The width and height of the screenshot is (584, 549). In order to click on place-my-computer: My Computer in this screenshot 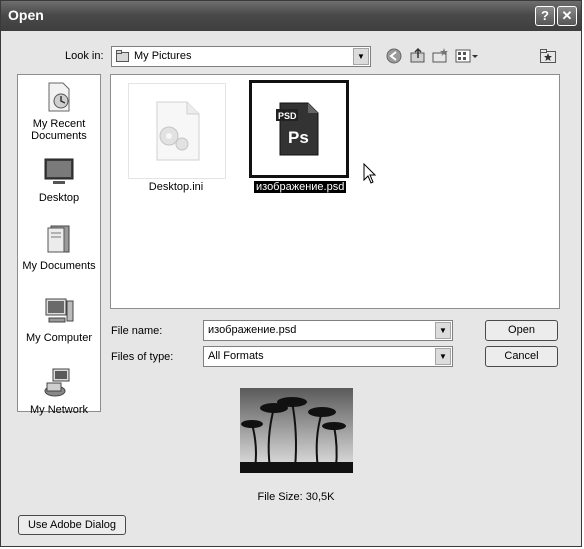, I will do `click(59, 319)`.